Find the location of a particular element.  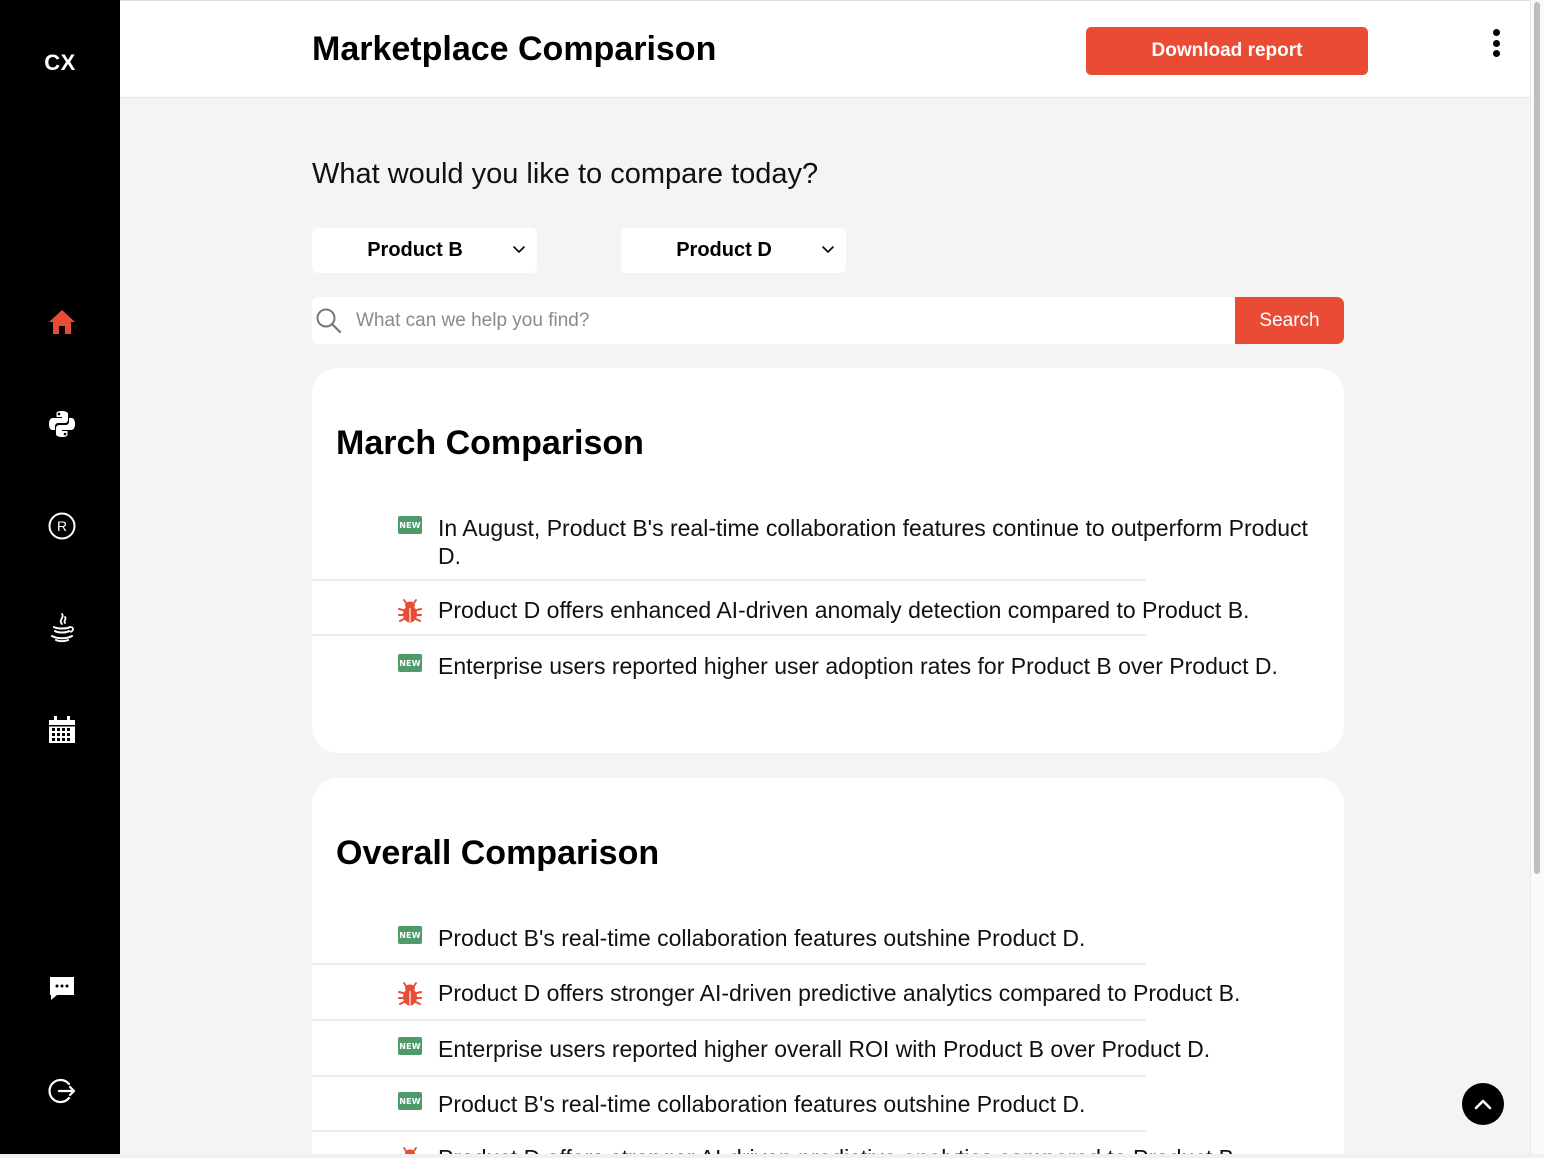

more-vertical-icon is located at coordinates (1496, 43).